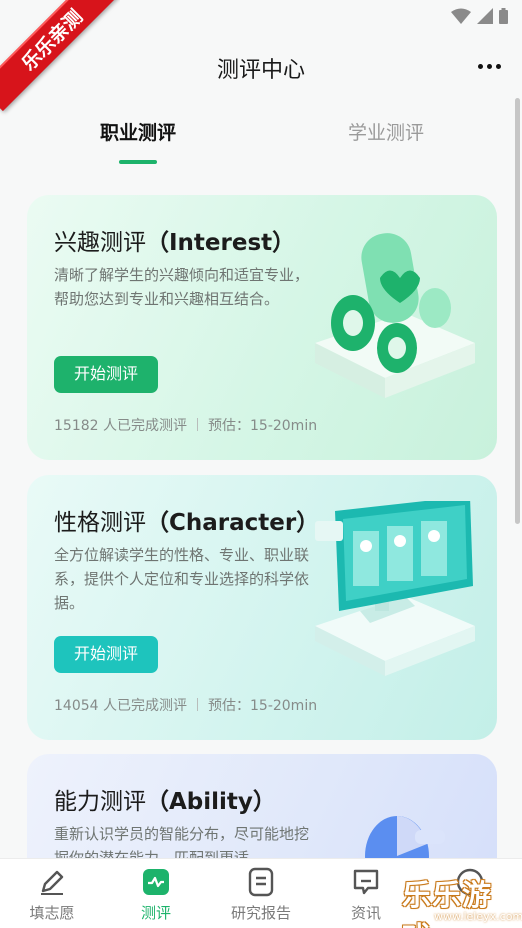 The height and width of the screenshot is (928, 522). What do you see at coordinates (106, 654) in the screenshot?
I see `start-character-assessment-button: 开始测评` at bounding box center [106, 654].